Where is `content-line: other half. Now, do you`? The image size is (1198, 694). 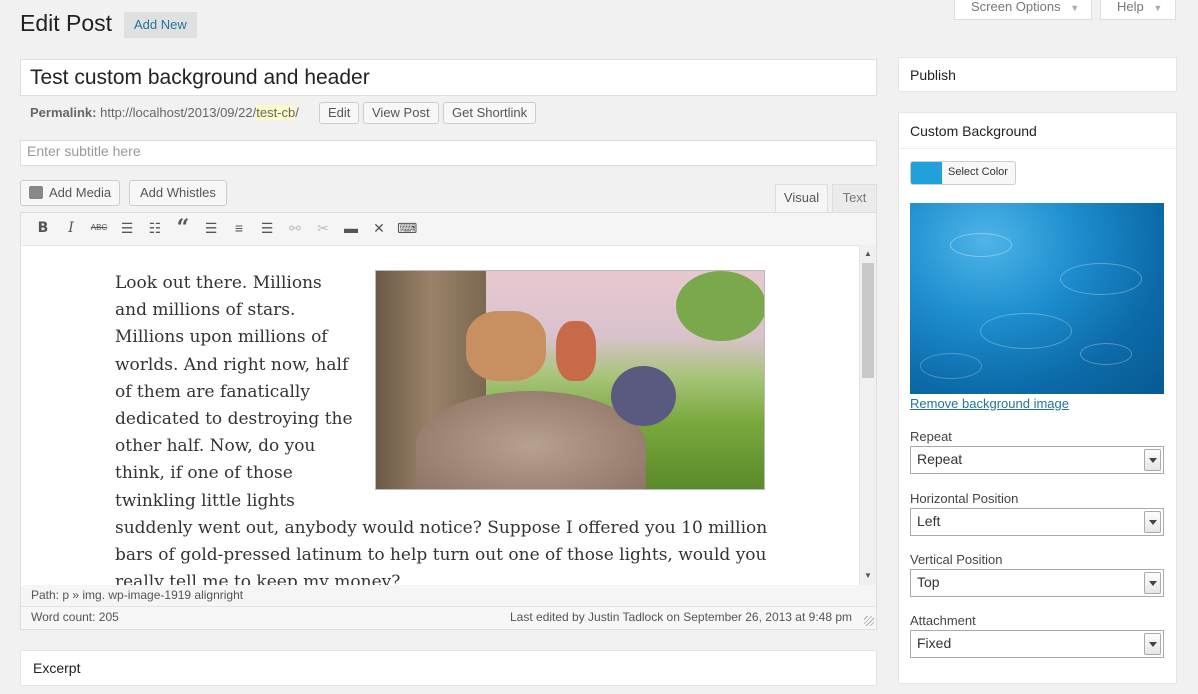
content-line: other half. Now, do you is located at coordinates (215, 446).